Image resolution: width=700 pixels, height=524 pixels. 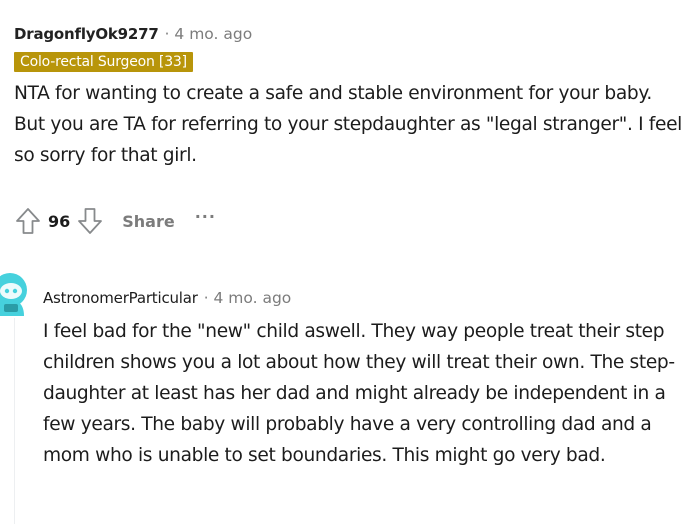 What do you see at coordinates (213, 34) in the screenshot?
I see `comment-timestamp: 4 mo. ago` at bounding box center [213, 34].